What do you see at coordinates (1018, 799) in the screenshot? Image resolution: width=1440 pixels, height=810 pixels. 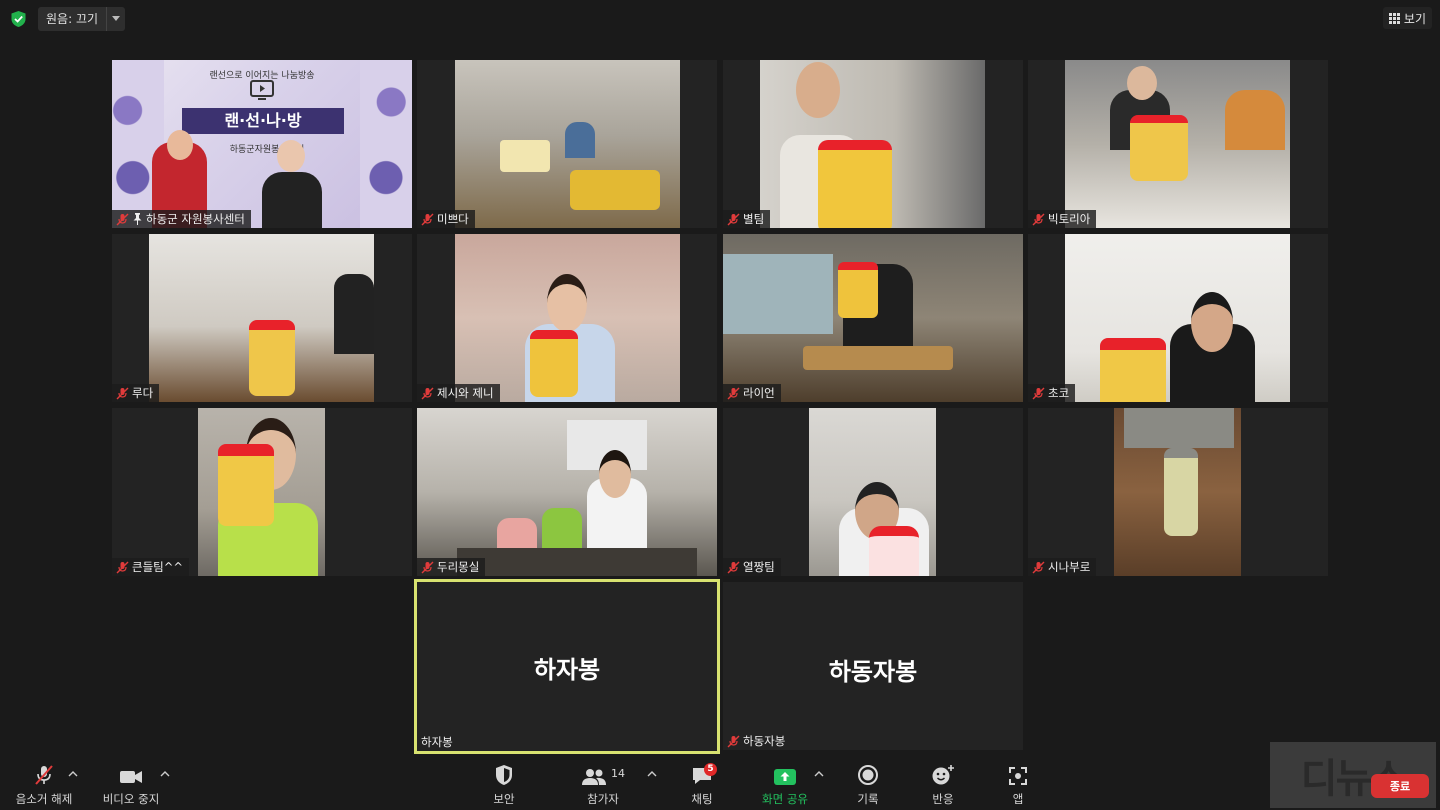 I see `apps-label: 앱` at bounding box center [1018, 799].